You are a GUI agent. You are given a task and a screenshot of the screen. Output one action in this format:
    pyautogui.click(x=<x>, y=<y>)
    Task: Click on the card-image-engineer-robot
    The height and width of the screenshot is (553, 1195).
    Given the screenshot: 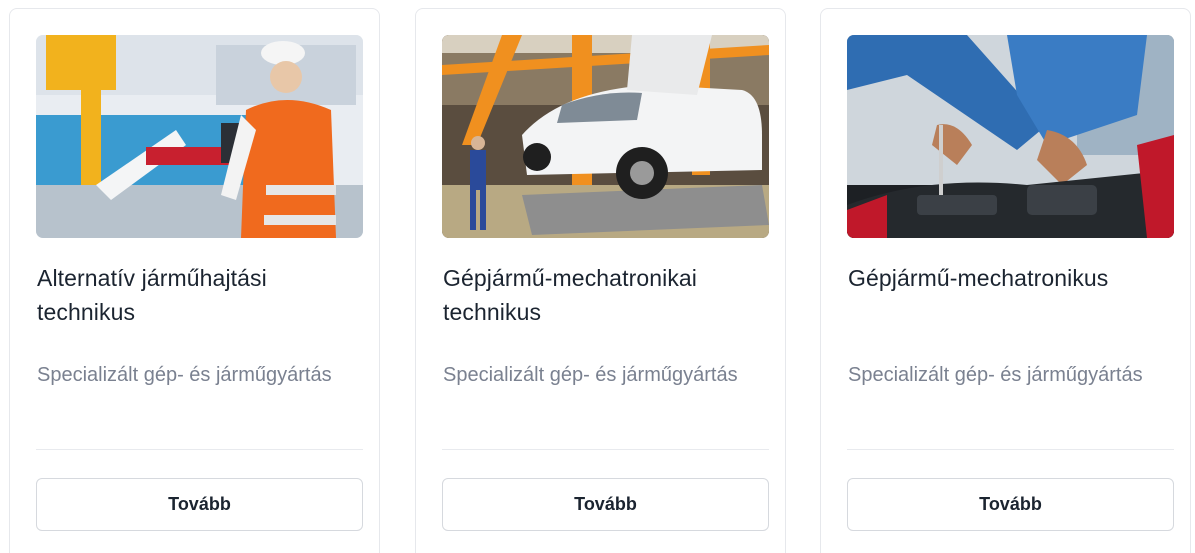 What is the action you would take?
    pyautogui.click(x=199, y=136)
    